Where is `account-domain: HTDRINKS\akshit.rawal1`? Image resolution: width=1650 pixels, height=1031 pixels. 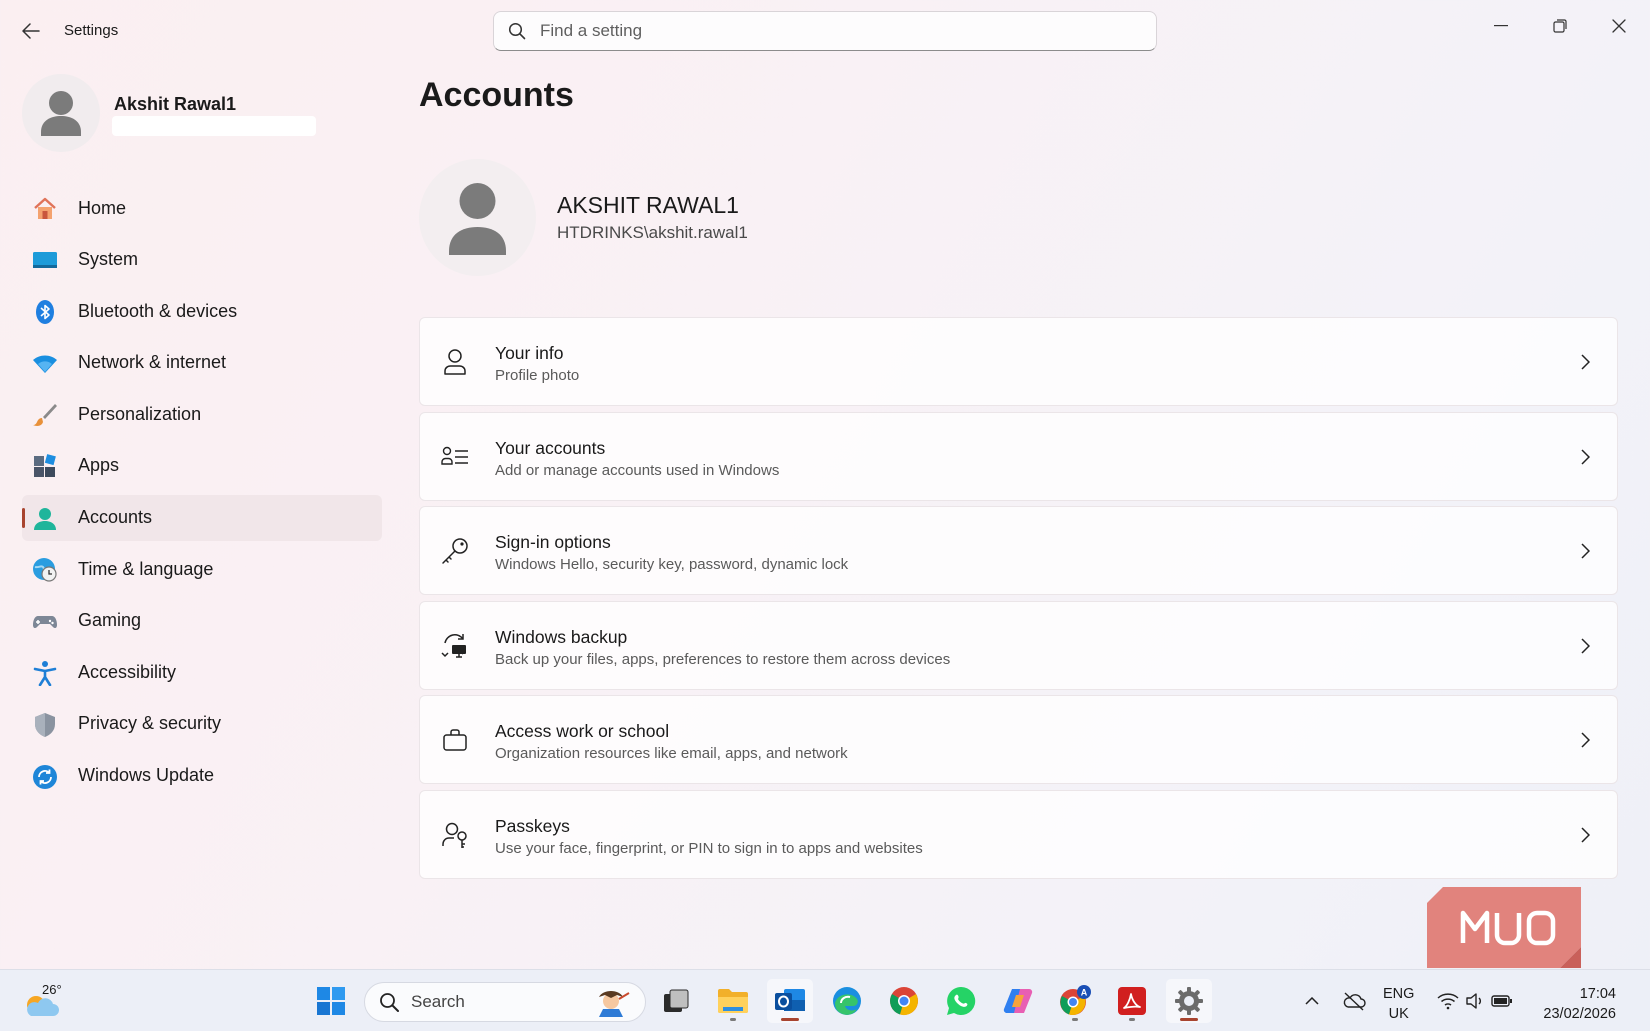 account-domain: HTDRINKS\akshit.rawal1 is located at coordinates (652, 232).